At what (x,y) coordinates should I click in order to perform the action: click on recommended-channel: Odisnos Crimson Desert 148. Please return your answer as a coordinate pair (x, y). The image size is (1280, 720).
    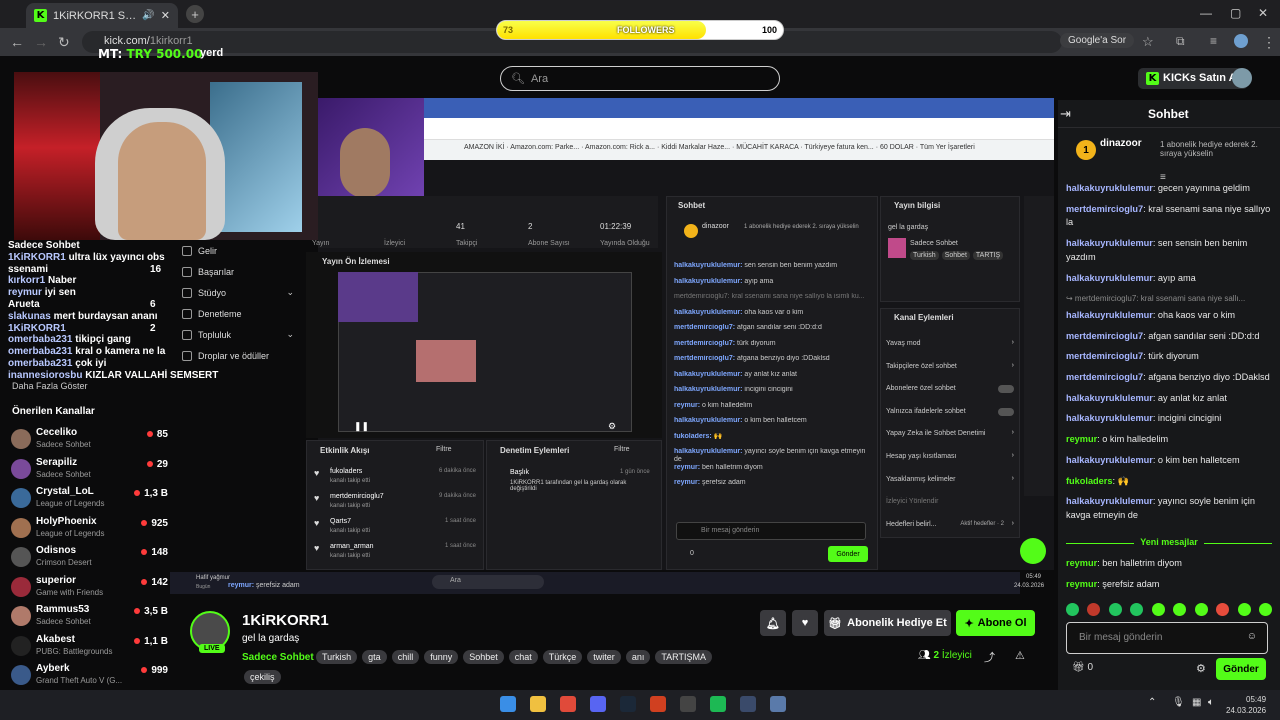
    Looking at the image, I should click on (88, 557).